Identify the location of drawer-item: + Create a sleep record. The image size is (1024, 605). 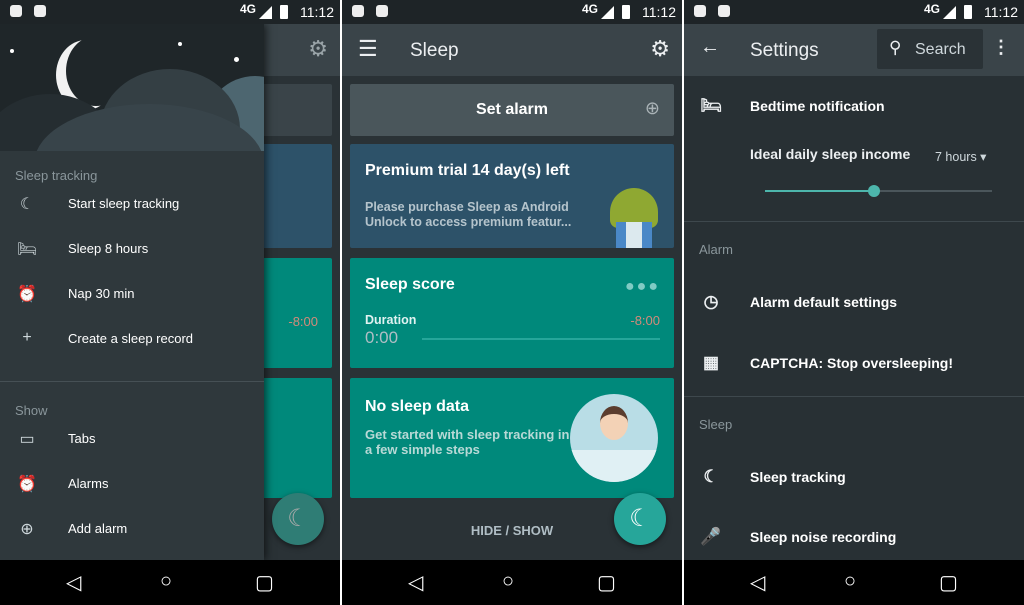
(132, 339).